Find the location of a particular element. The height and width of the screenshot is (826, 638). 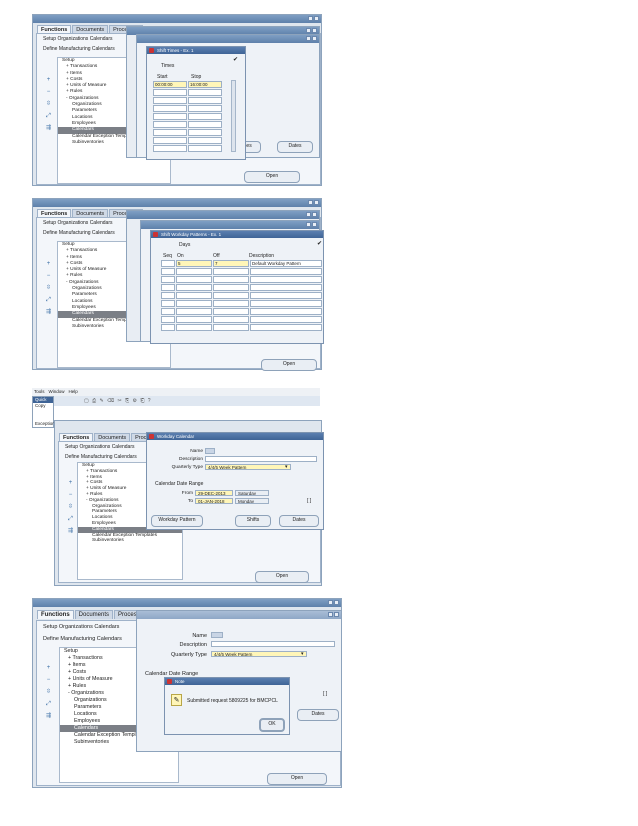

on-days-cell: 5 is located at coordinates (194, 263).